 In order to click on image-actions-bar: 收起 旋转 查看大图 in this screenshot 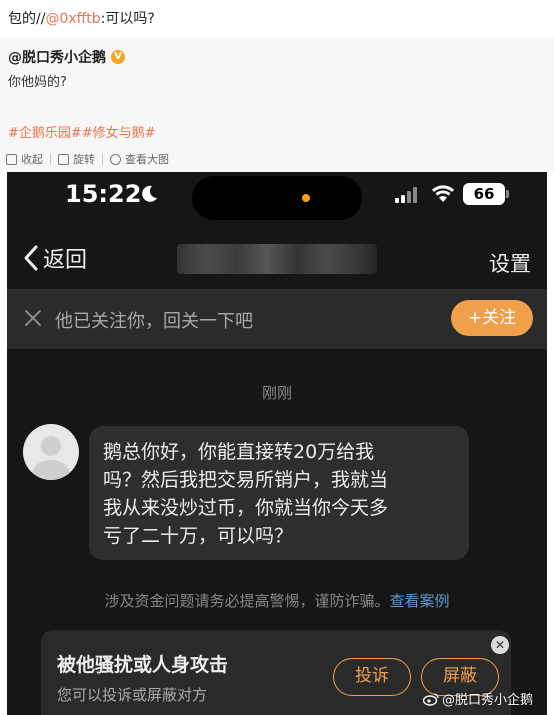, I will do `click(87, 159)`.